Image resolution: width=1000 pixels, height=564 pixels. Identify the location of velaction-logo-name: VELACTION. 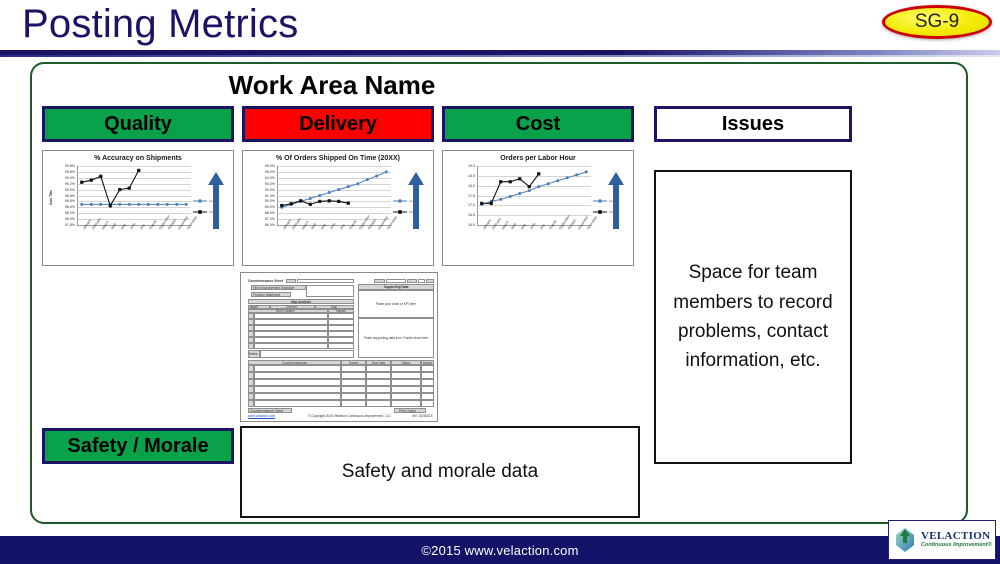
(956, 536).